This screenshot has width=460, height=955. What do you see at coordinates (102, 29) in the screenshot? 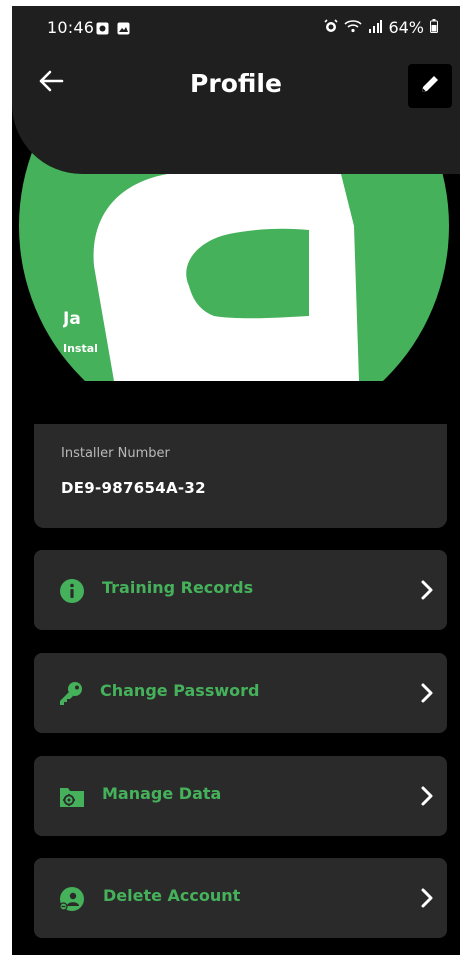
I see `notification-icon` at bounding box center [102, 29].